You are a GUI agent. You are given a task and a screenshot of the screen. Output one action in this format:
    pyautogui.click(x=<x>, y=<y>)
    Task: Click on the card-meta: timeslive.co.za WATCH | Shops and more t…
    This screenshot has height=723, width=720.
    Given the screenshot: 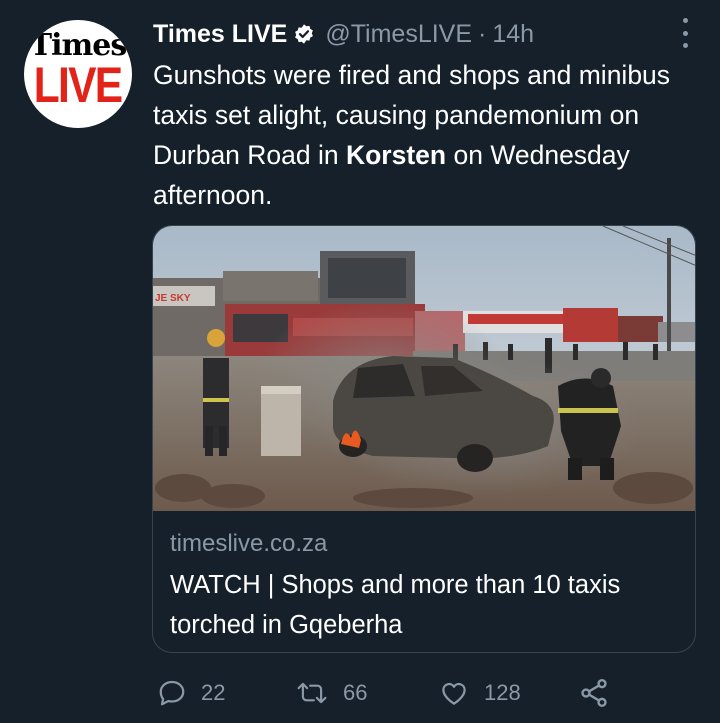 What is the action you would take?
    pyautogui.click(x=424, y=587)
    